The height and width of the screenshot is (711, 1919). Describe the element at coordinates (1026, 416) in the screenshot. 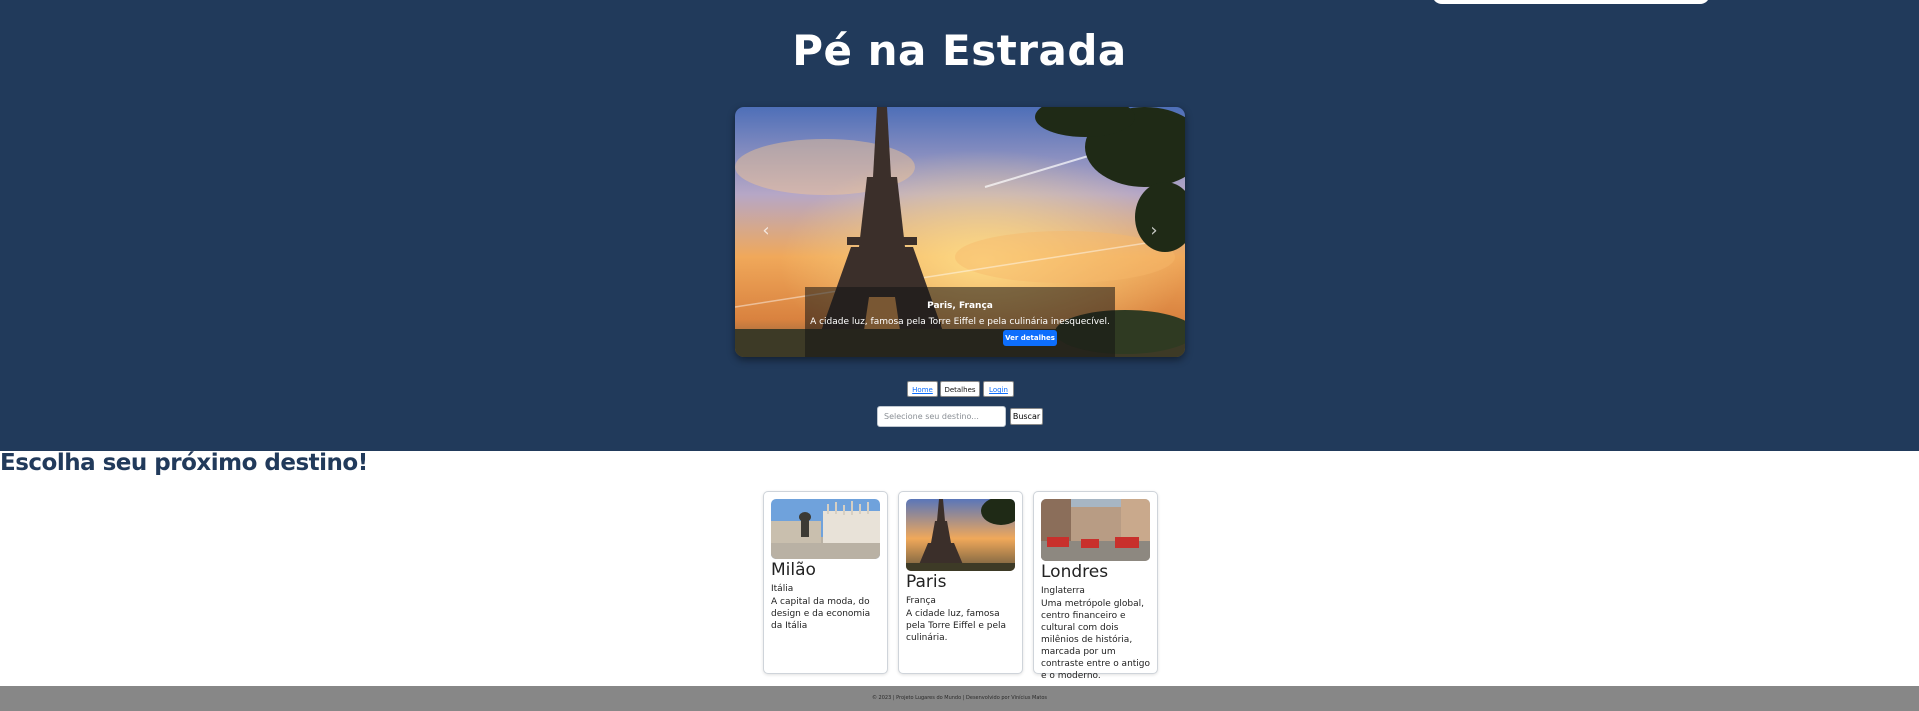

I see `search-button: Buscar` at that location.